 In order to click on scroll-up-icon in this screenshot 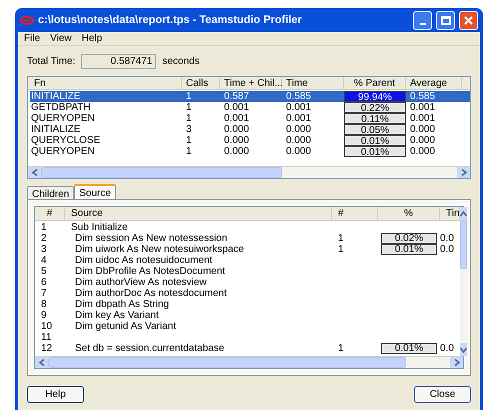, I will do `click(463, 213)`.